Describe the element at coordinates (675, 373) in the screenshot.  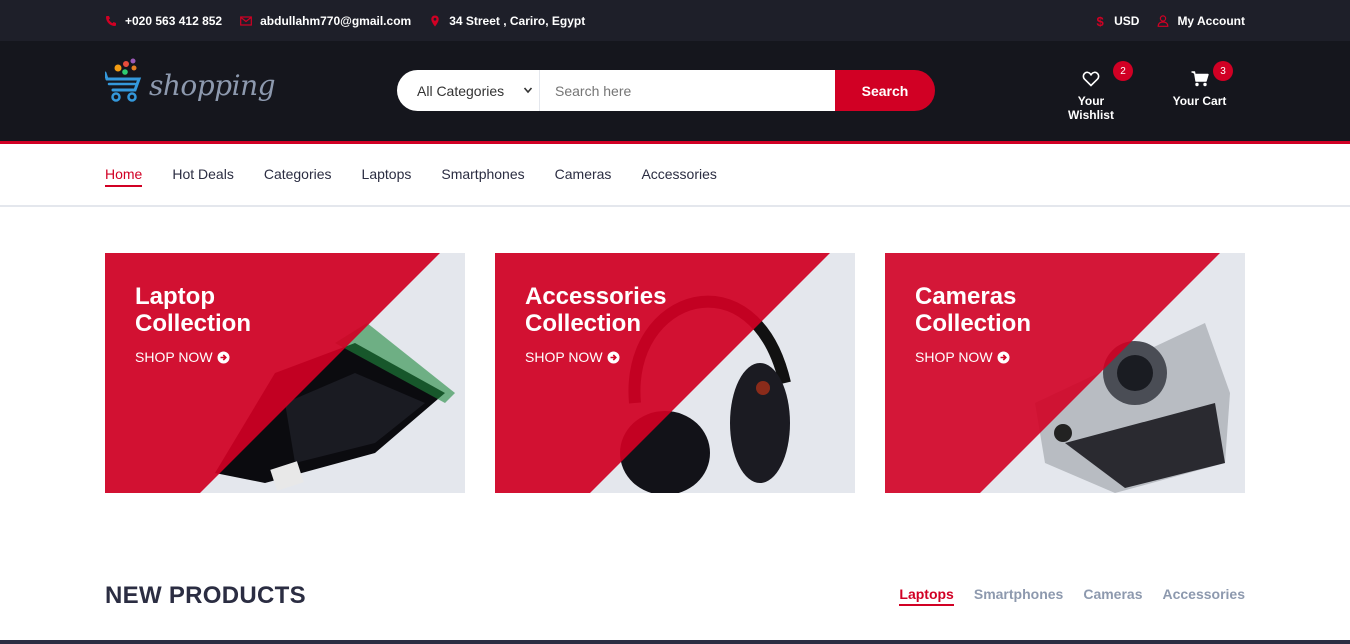
I see `accessories-collection-banner: Accessories Collection SHOP NOW` at that location.